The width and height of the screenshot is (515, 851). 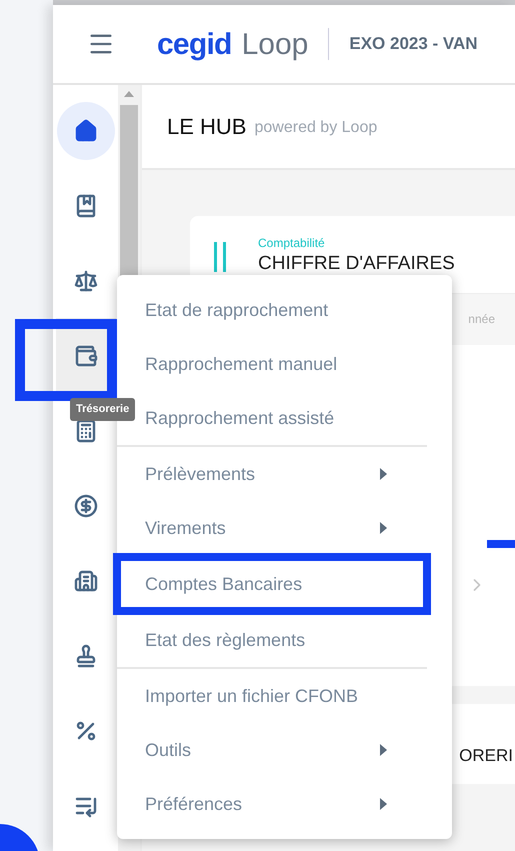 What do you see at coordinates (316, 128) in the screenshot?
I see `page-subtitle: powered by Loop` at bounding box center [316, 128].